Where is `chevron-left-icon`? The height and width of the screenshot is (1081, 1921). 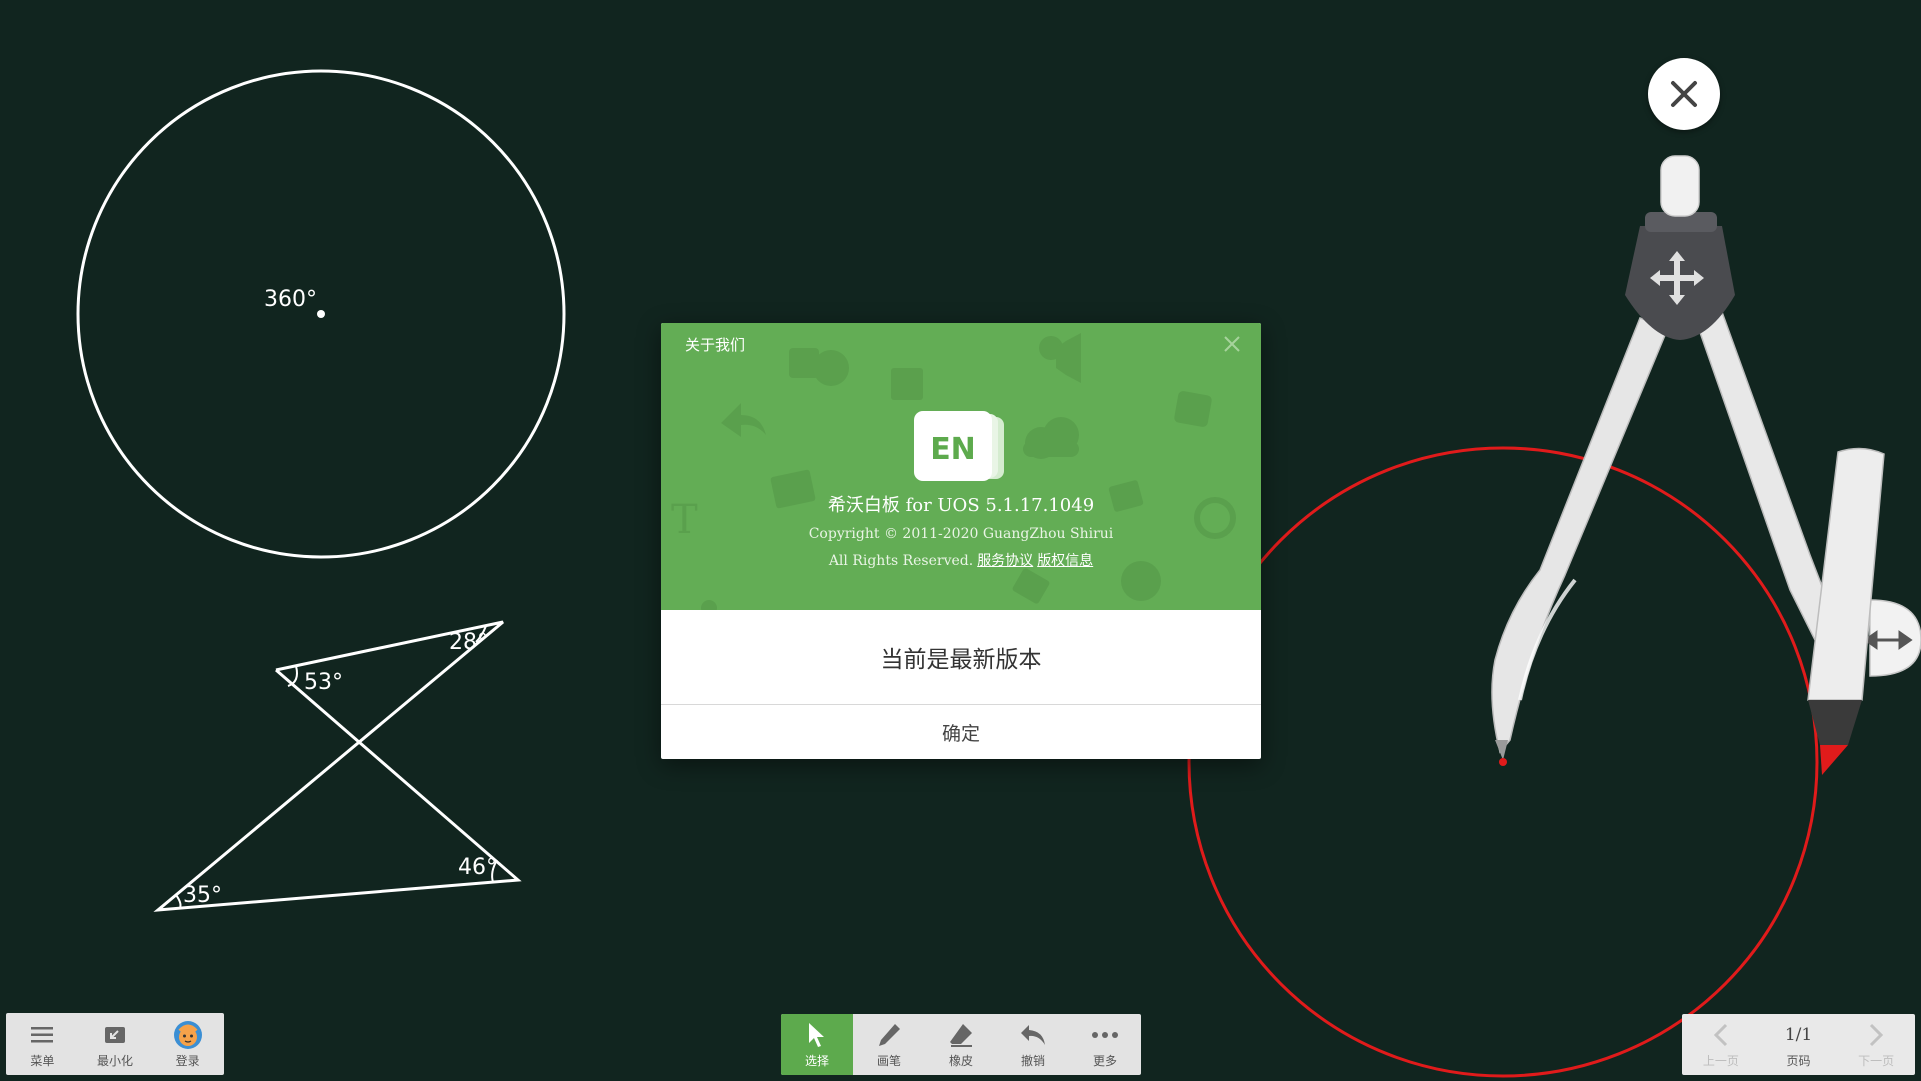
chevron-left-icon is located at coordinates (1720, 1035).